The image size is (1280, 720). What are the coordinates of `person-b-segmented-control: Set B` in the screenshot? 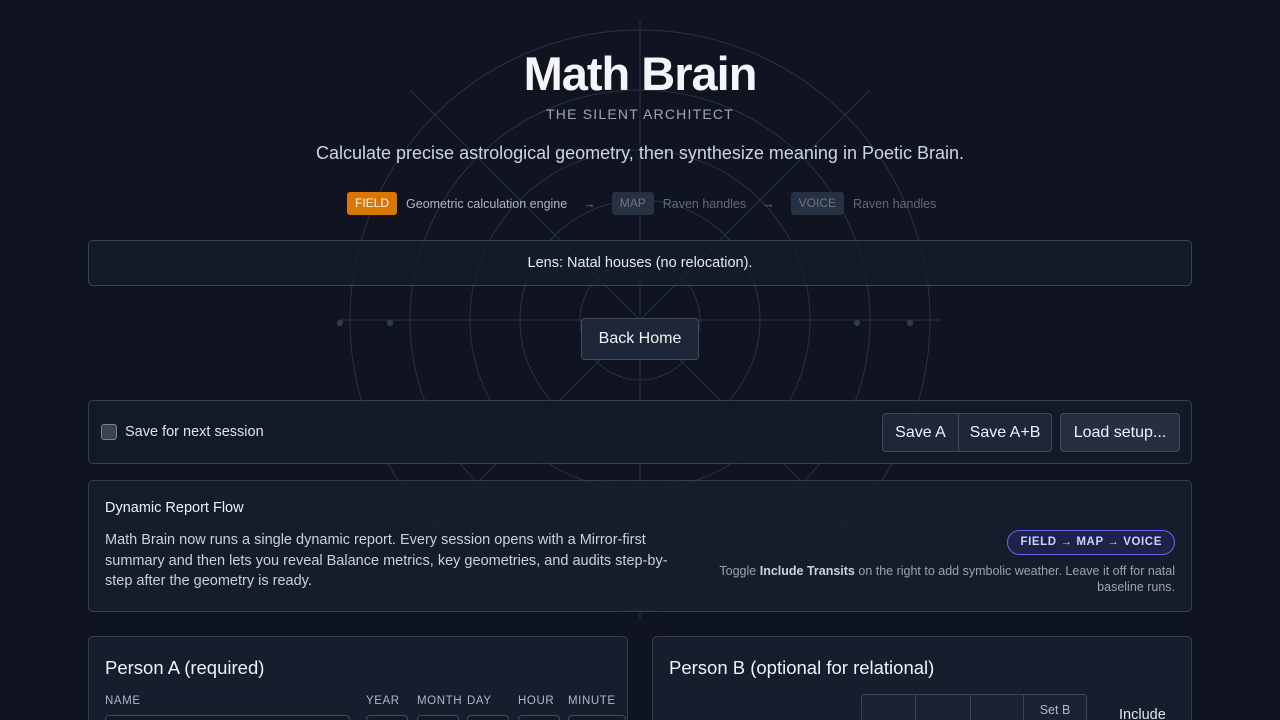 It's located at (974, 707).